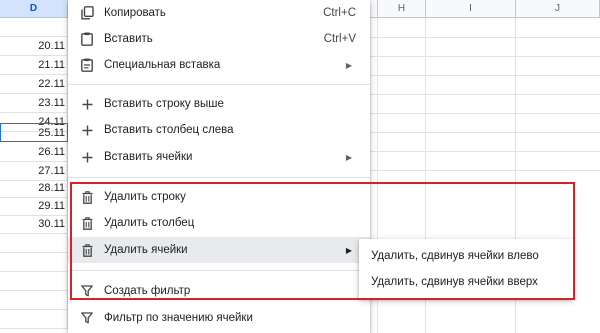 This screenshot has height=333, width=600. What do you see at coordinates (339, 13) in the screenshot?
I see `shortcut-text: Ctrl+C` at bounding box center [339, 13].